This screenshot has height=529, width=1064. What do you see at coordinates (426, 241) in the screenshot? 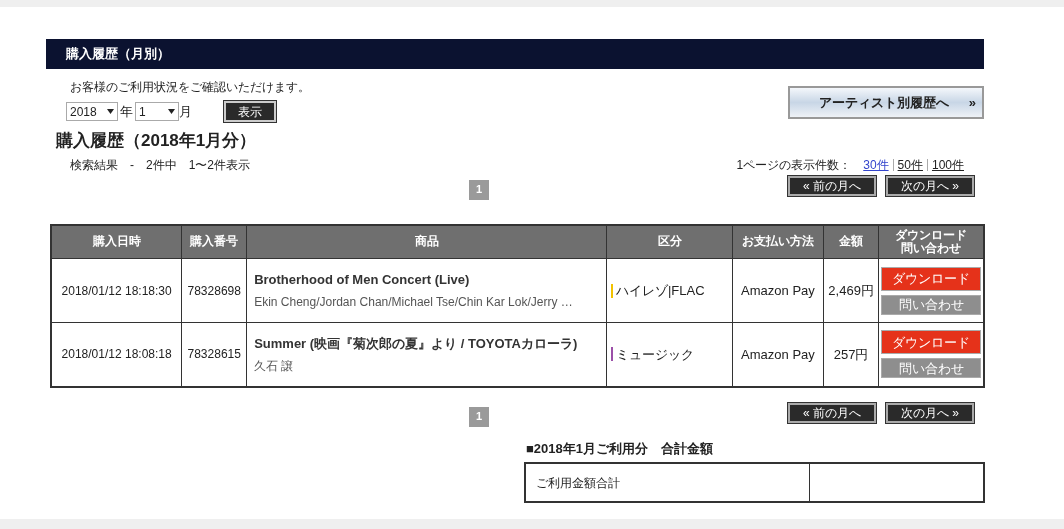
I see `column-header: 商品` at bounding box center [426, 241].